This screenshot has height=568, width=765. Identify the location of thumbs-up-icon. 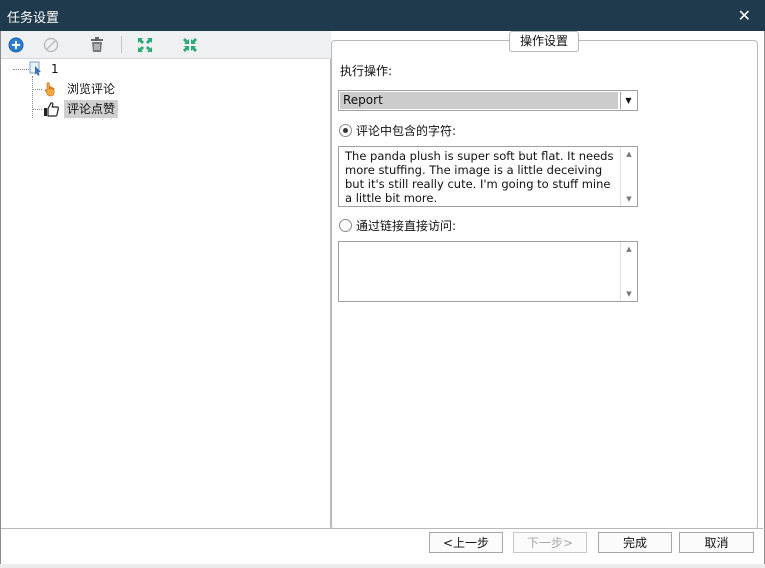
(51, 109).